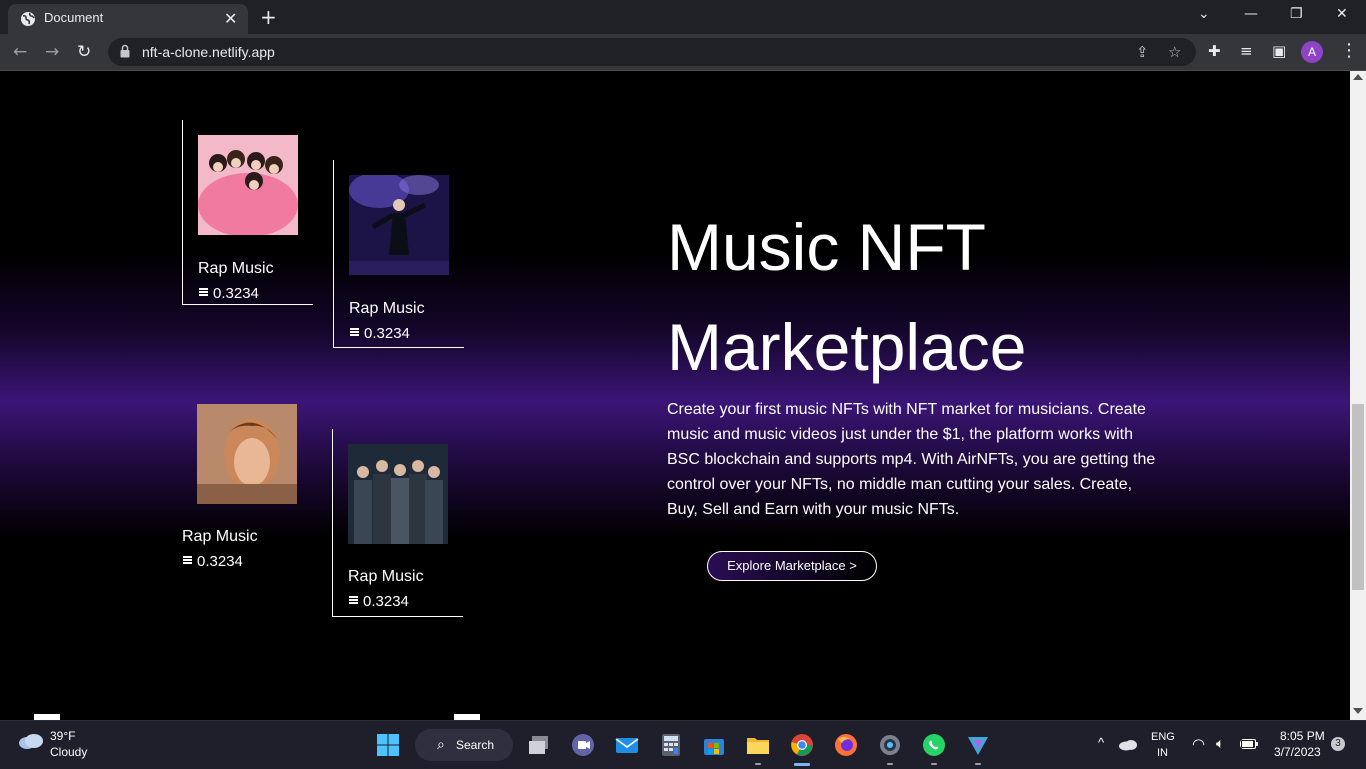 This screenshot has width=1366, height=769. What do you see at coordinates (826, 247) in the screenshot?
I see `hero-title-line1: Music NFT` at bounding box center [826, 247].